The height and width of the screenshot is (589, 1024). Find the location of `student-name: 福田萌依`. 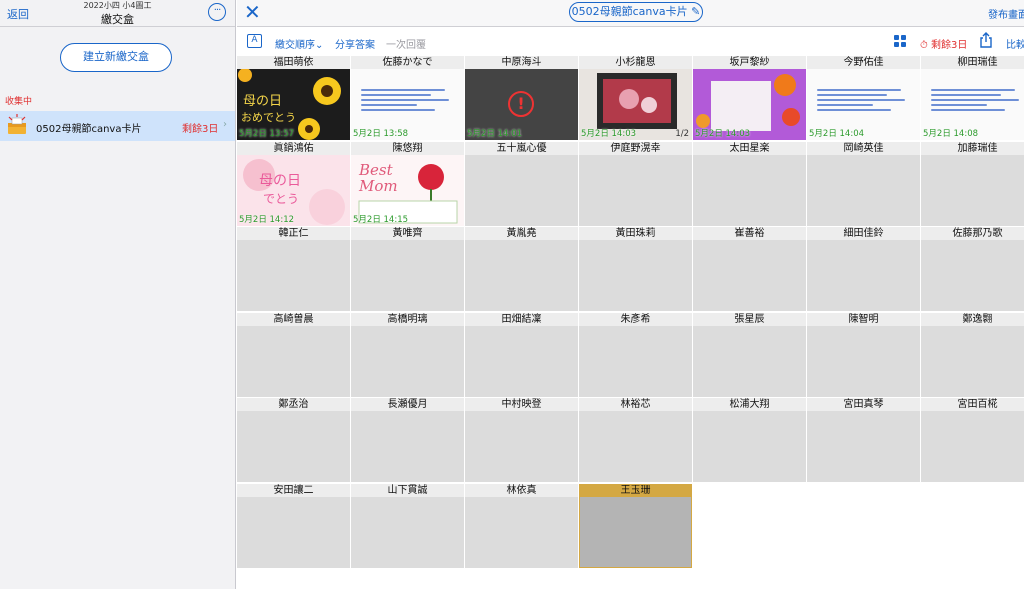

student-name: 福田萌依 is located at coordinates (293, 62).